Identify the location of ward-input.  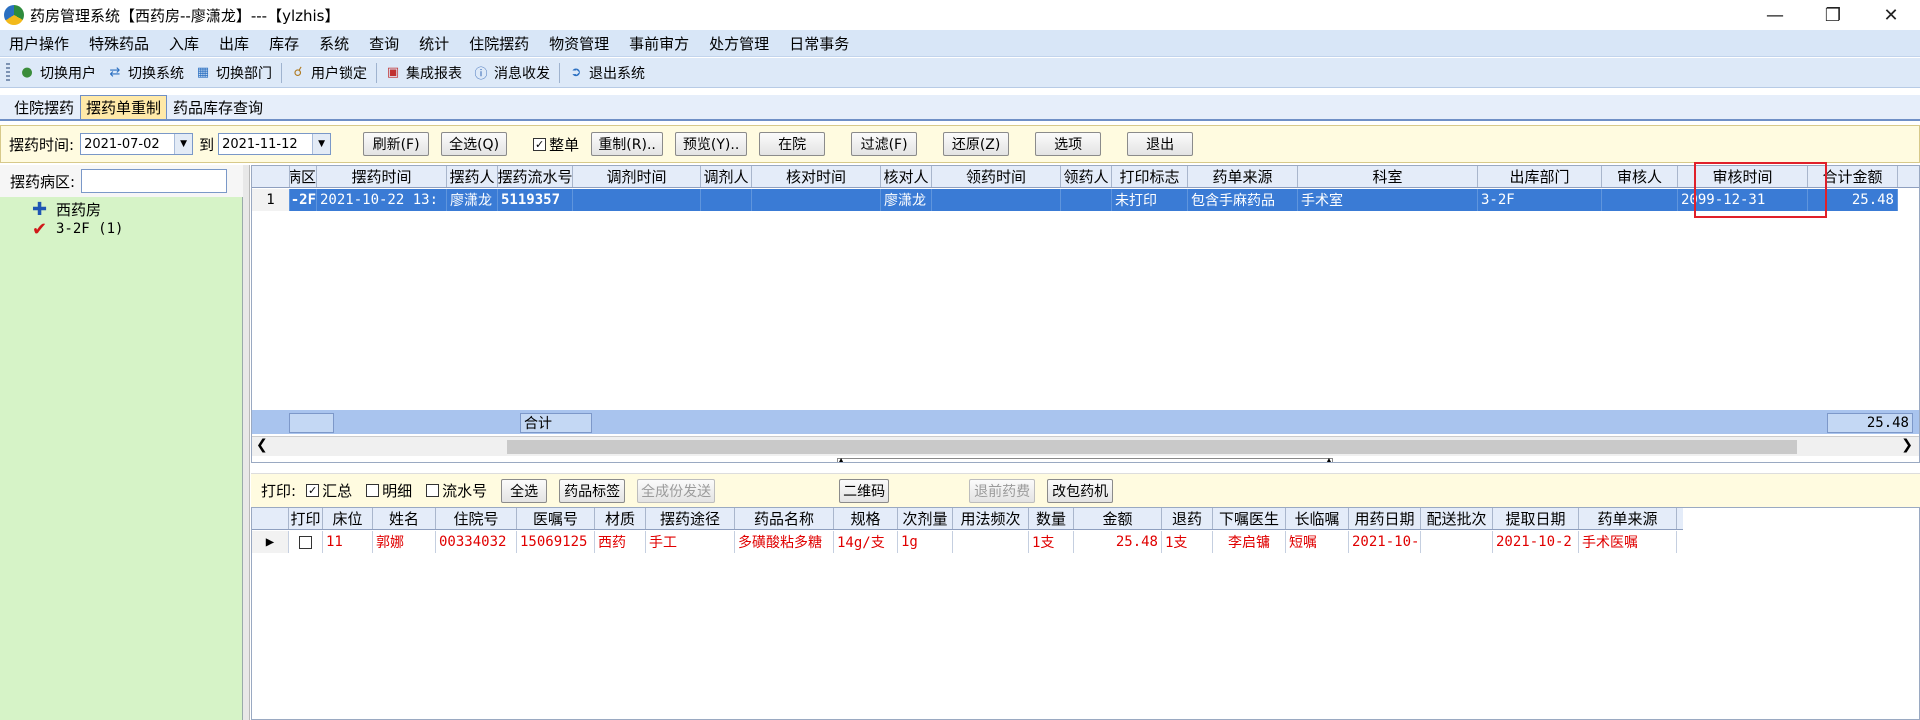
(154, 181).